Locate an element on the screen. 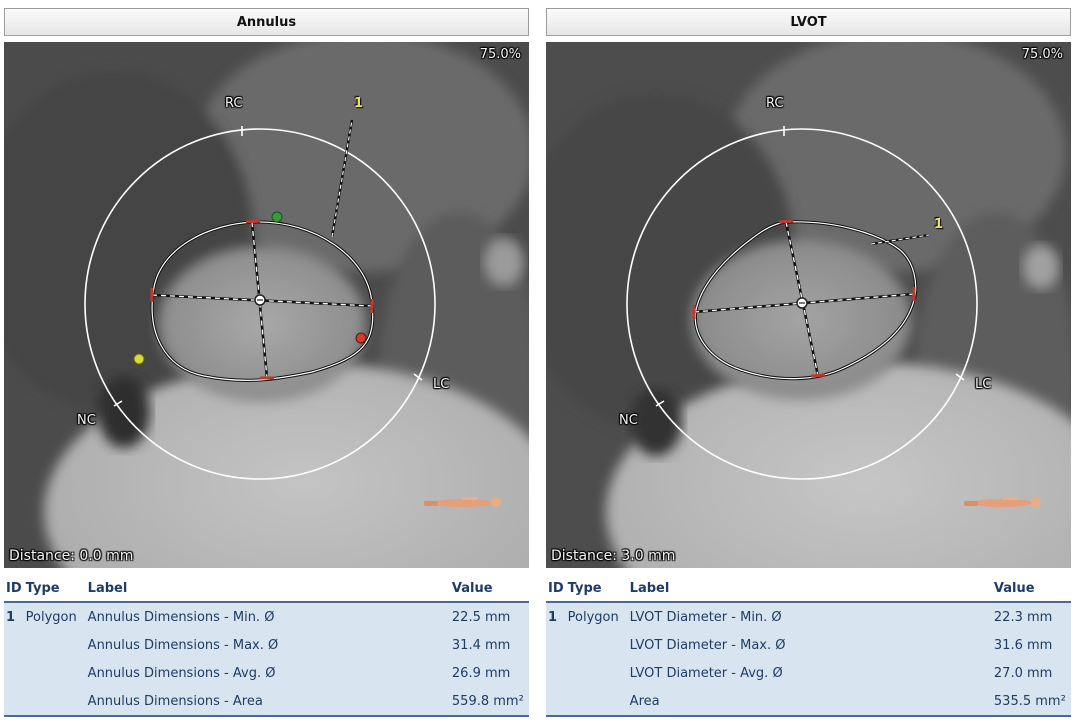  cell-value: 22.5 mm is located at coordinates (489, 616).